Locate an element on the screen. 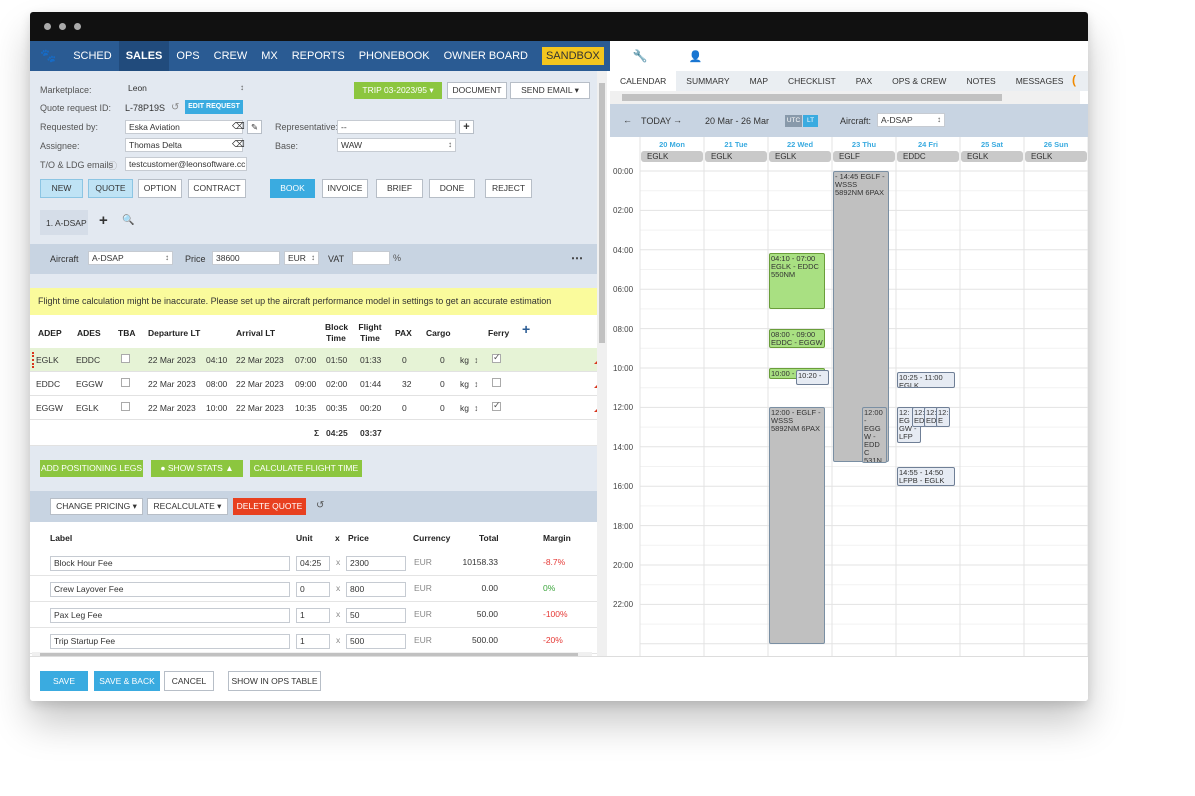  calendar-event: 08:00 - 09:00 EDDC - EGGW is located at coordinates (797, 338).